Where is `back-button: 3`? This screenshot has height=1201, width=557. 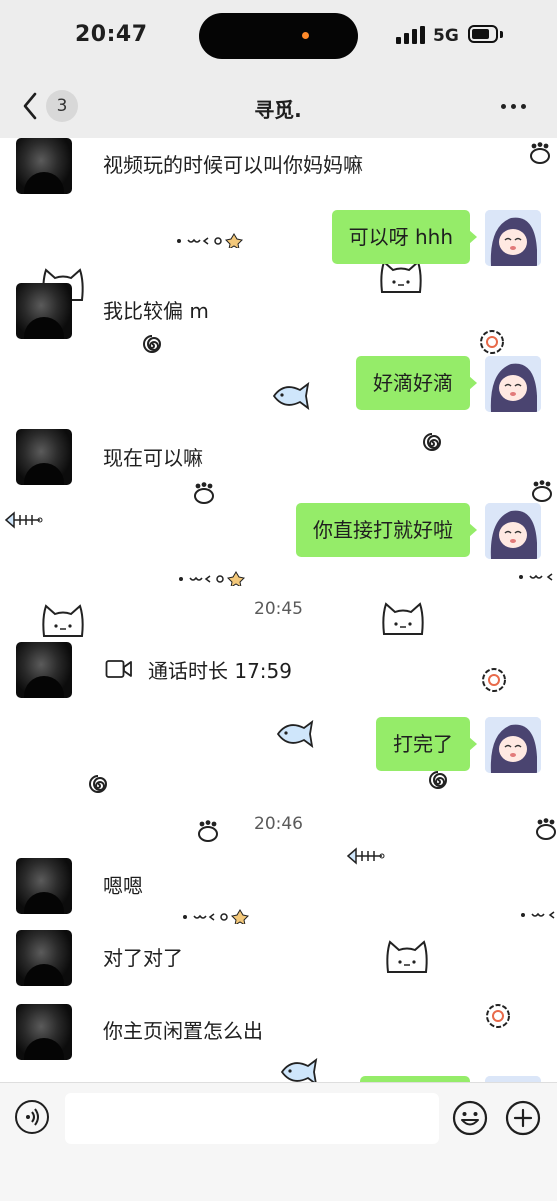
back-button: 3 is located at coordinates (53, 106).